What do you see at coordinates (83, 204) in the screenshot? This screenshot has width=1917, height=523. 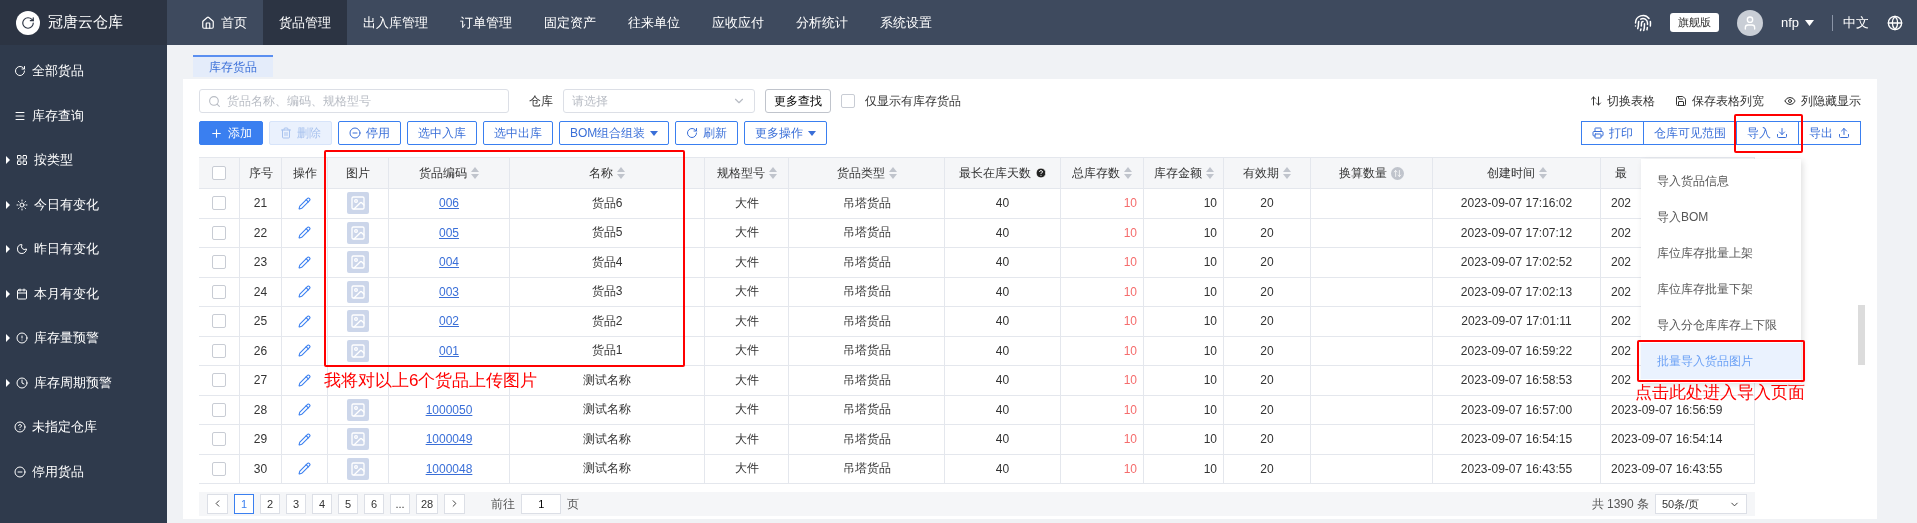 I see `sidebar-item: 今日有变化` at bounding box center [83, 204].